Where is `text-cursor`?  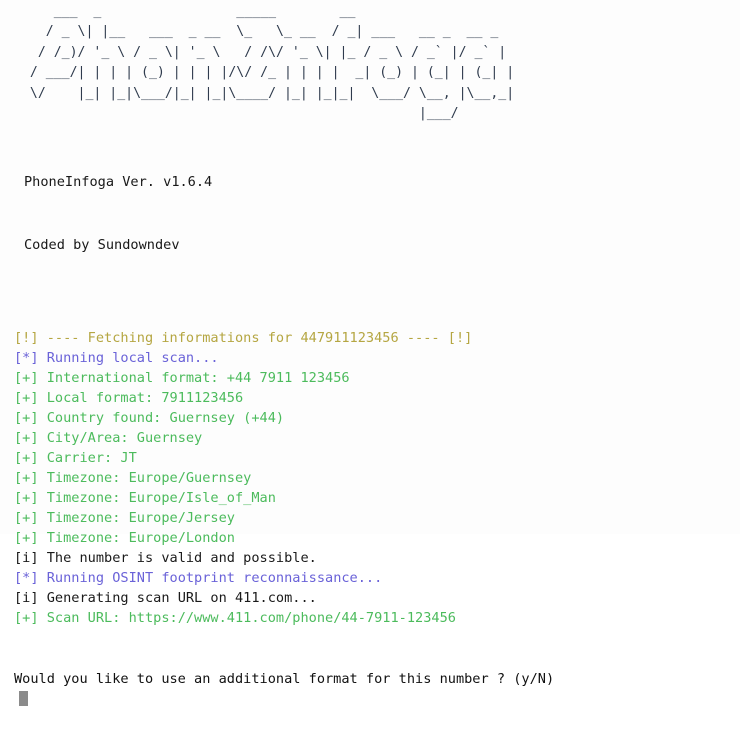
text-cursor is located at coordinates (23, 699).